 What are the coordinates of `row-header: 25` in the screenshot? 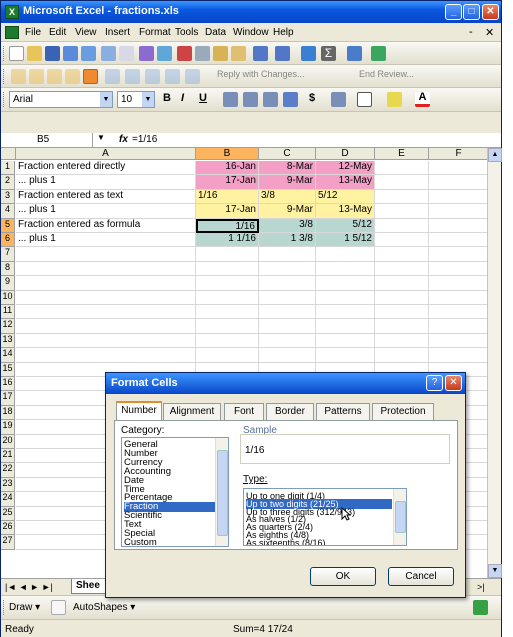 It's located at (8, 513).